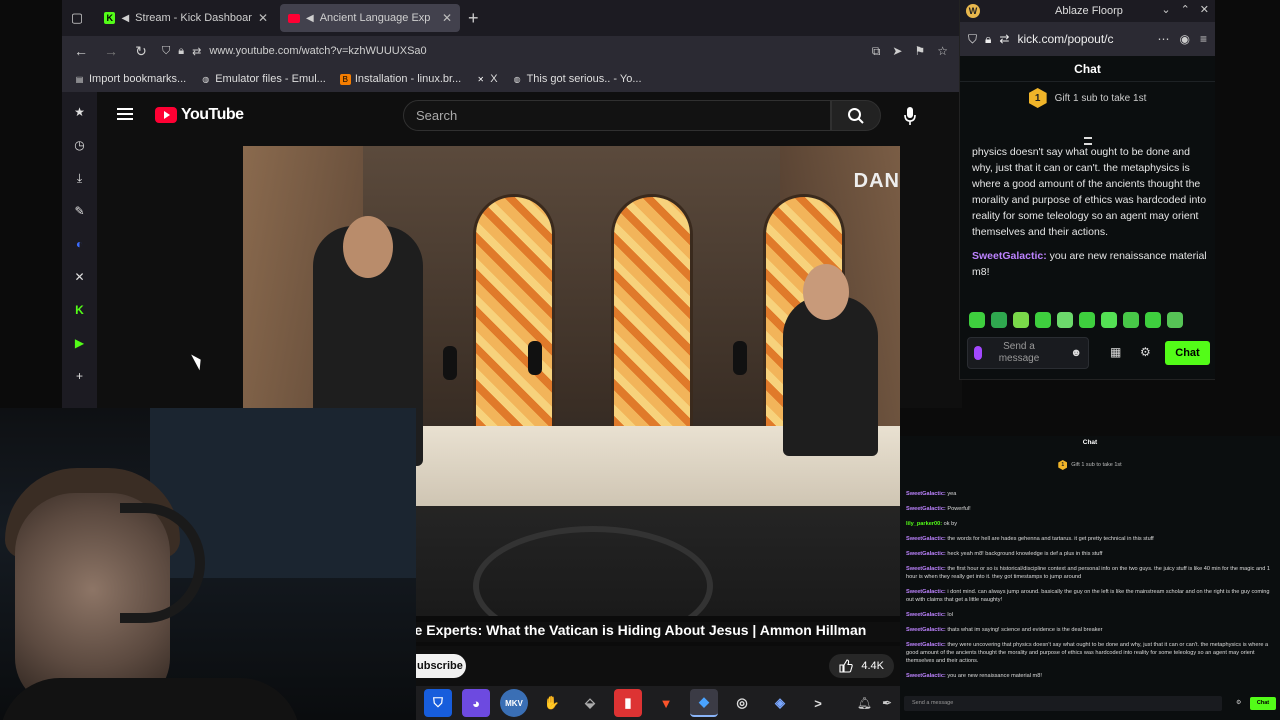 The image size is (1280, 720). Describe the element at coordinates (1165, 9) in the screenshot. I see `chevron-down-icon: ⌄` at that location.